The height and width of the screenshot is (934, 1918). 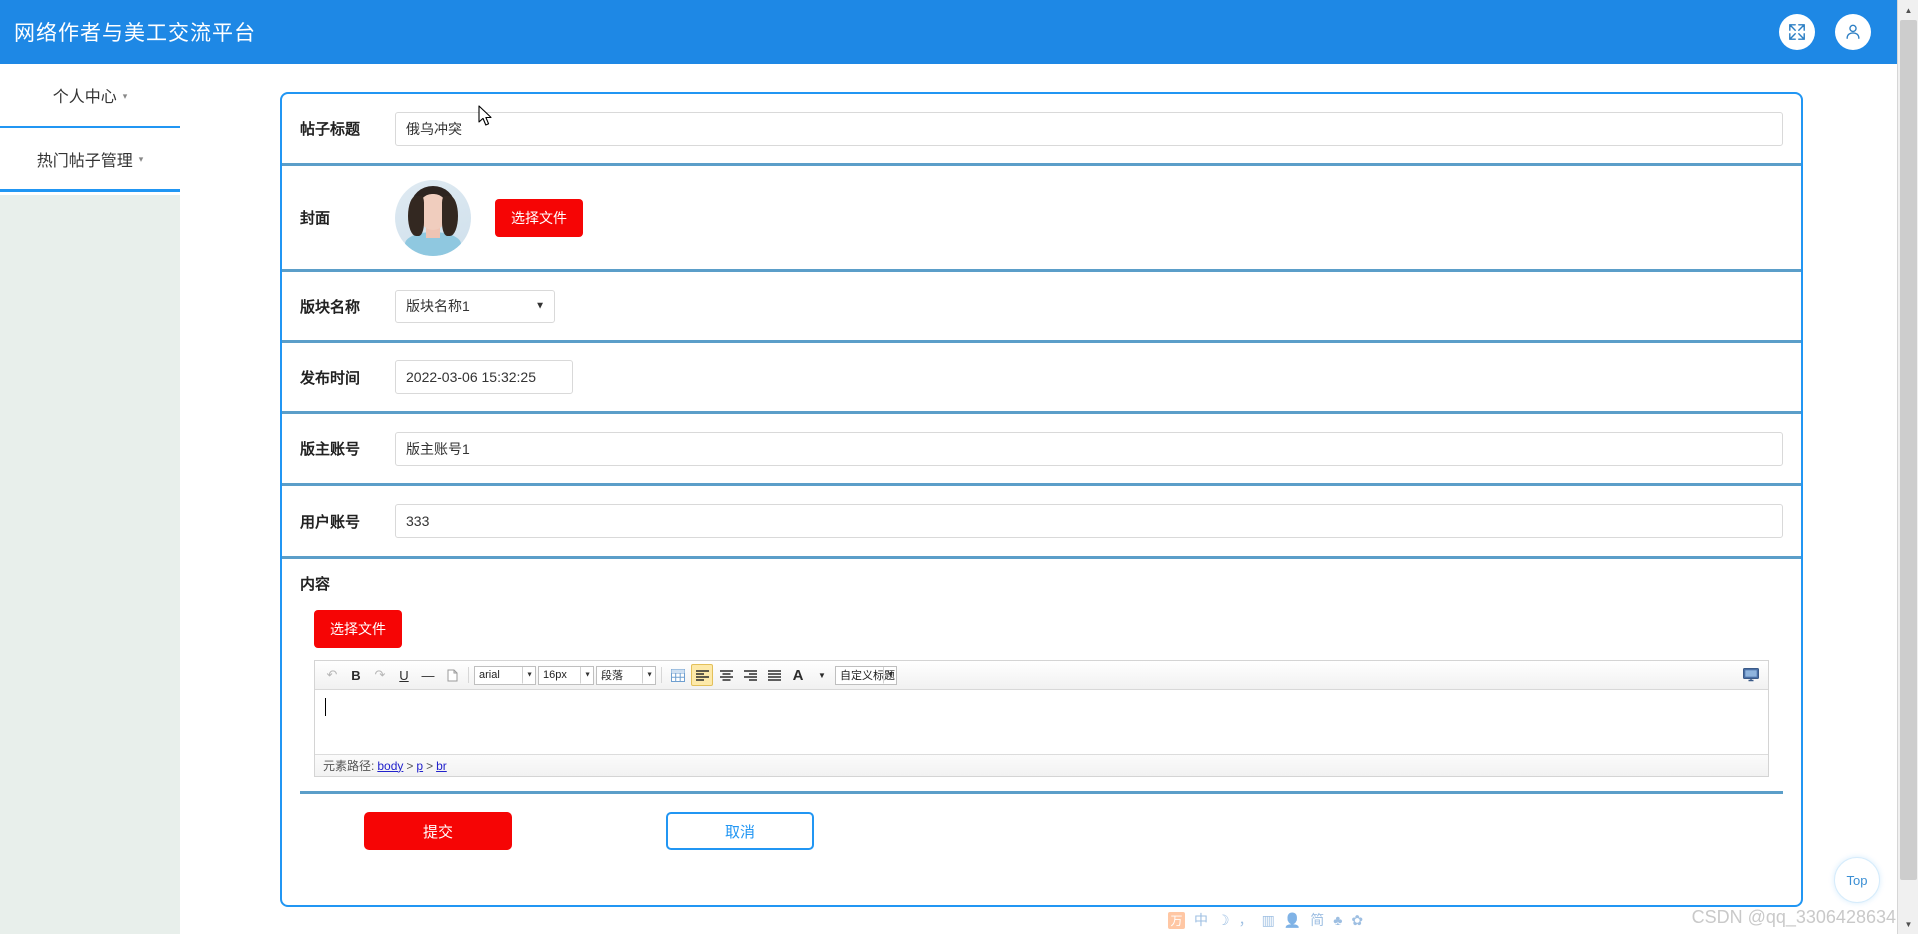 What do you see at coordinates (452, 675) in the screenshot?
I see `page-break-icon` at bounding box center [452, 675].